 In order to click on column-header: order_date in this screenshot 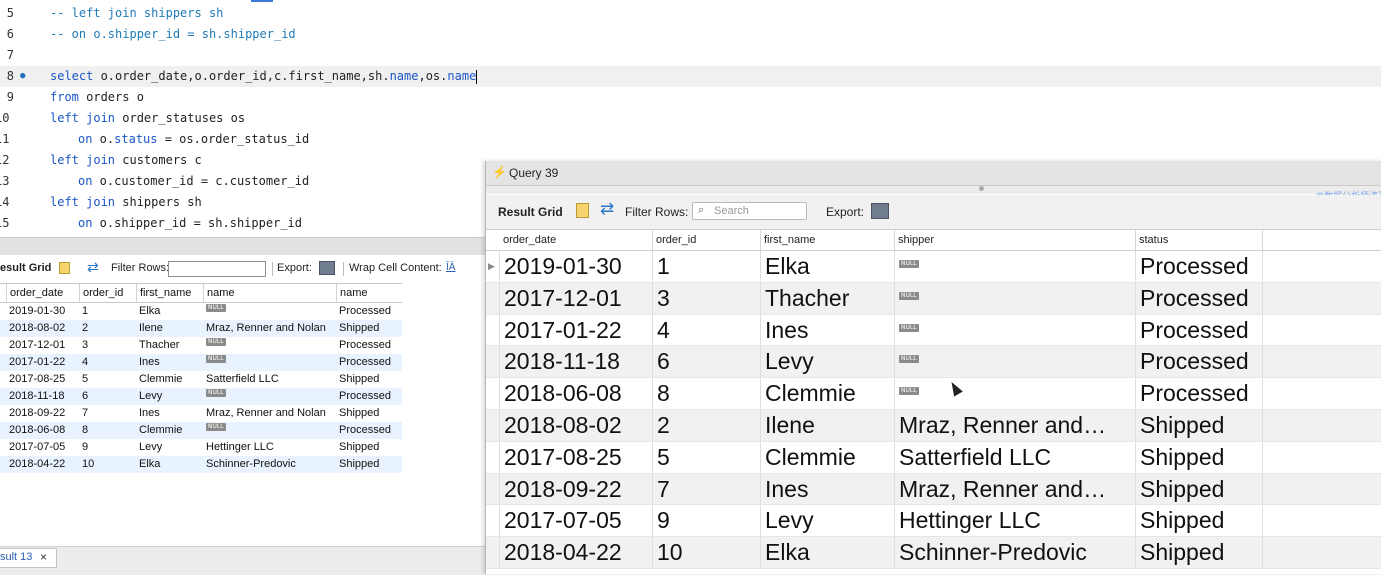, I will do `click(576, 240)`.